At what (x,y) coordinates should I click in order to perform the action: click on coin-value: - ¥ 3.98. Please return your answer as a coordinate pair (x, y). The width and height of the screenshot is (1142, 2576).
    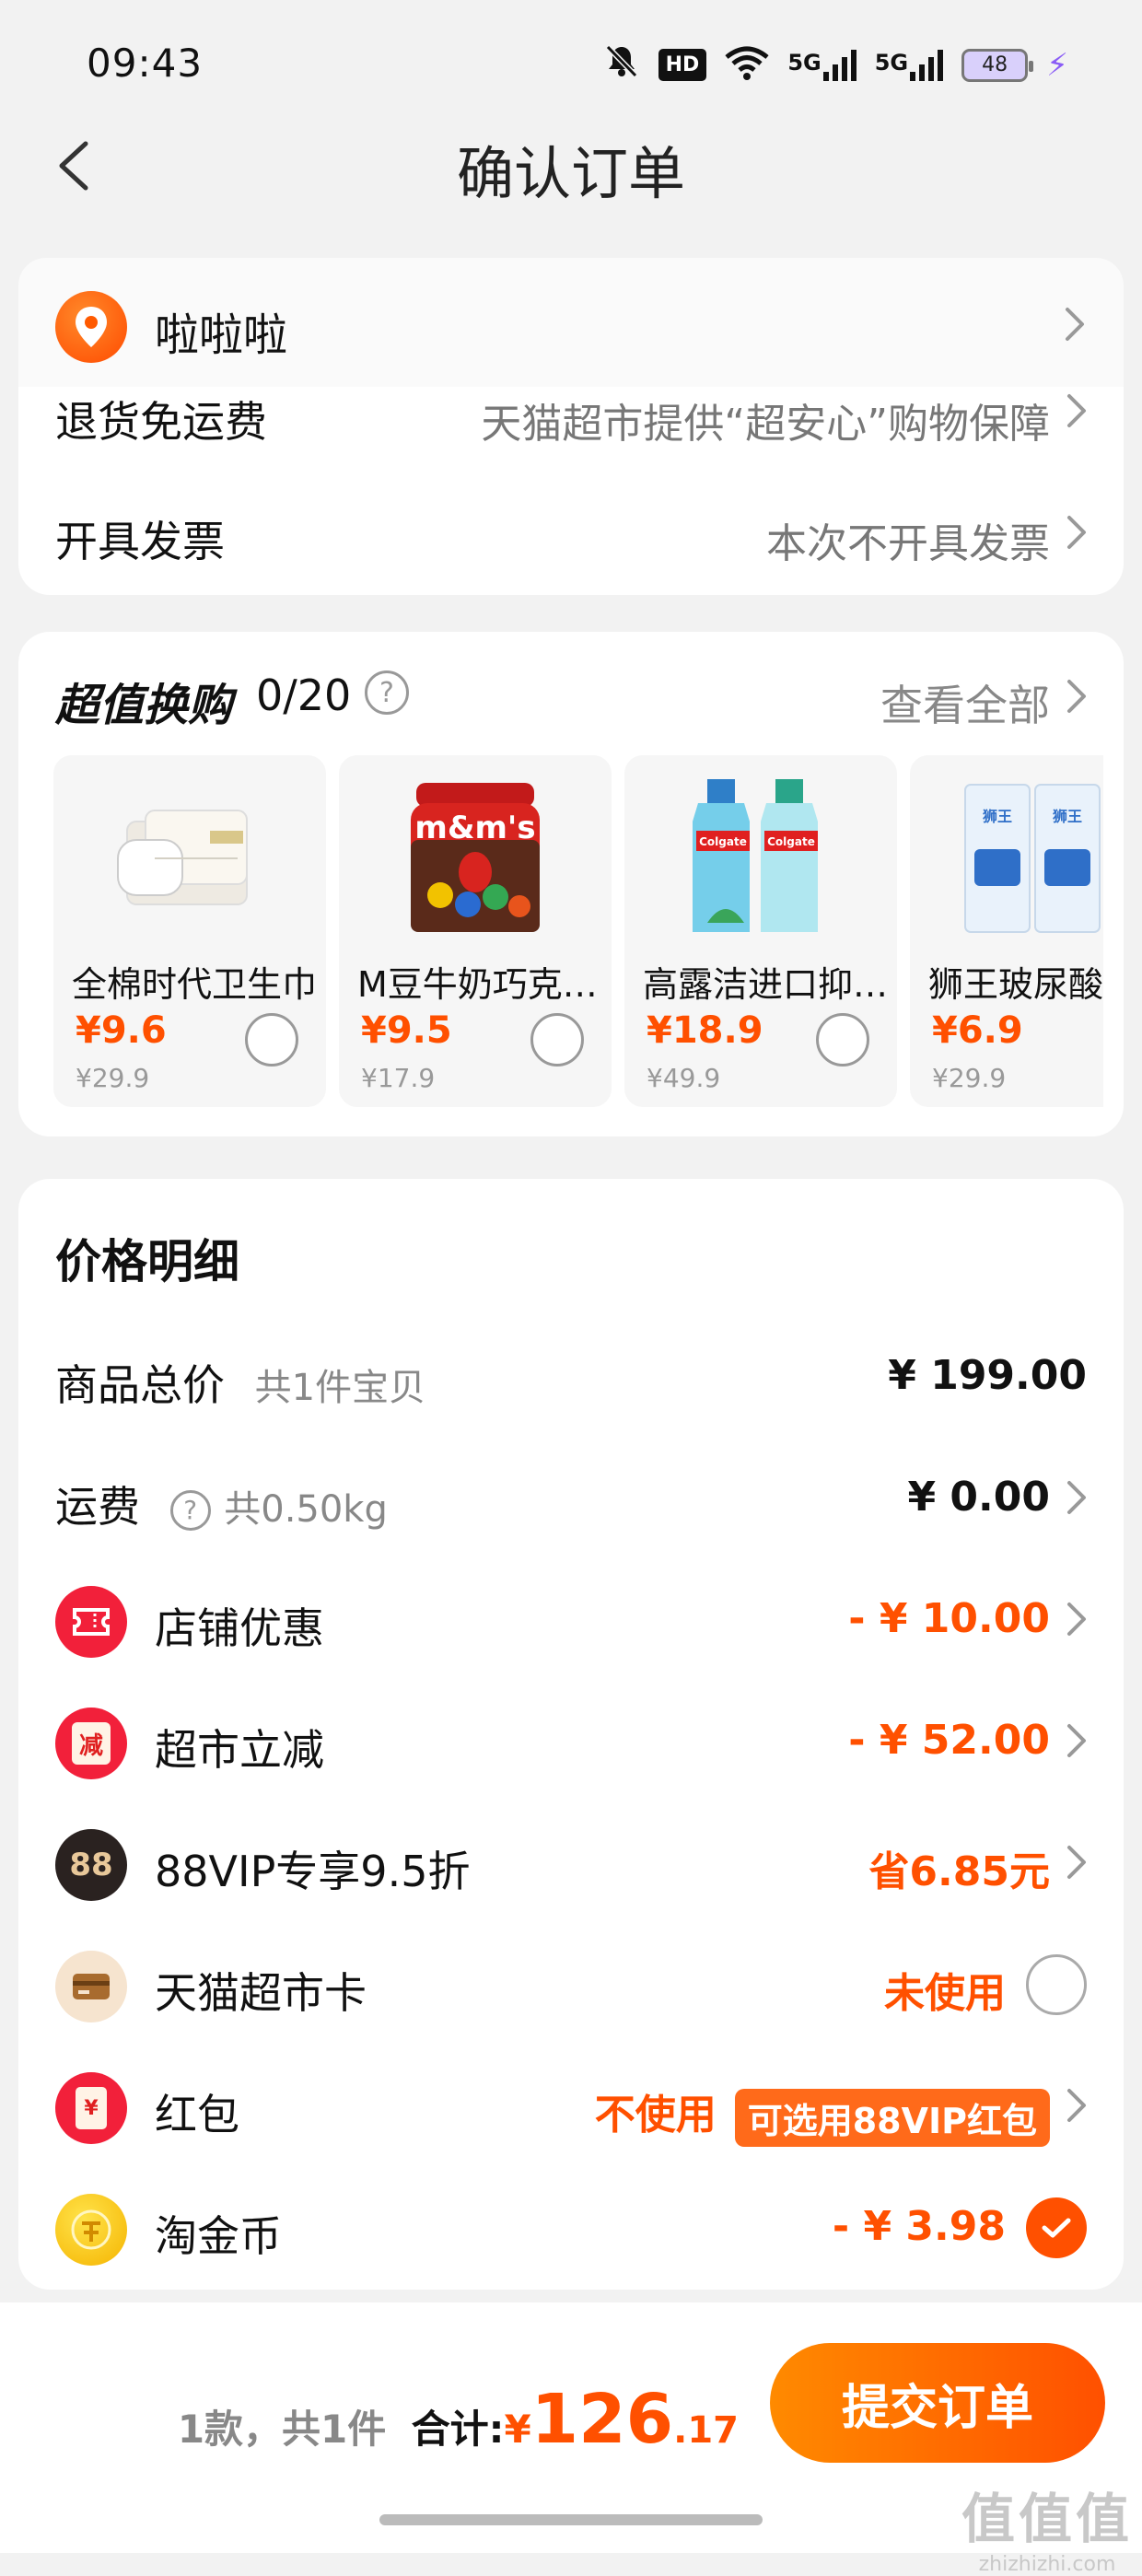
    Looking at the image, I should click on (919, 2226).